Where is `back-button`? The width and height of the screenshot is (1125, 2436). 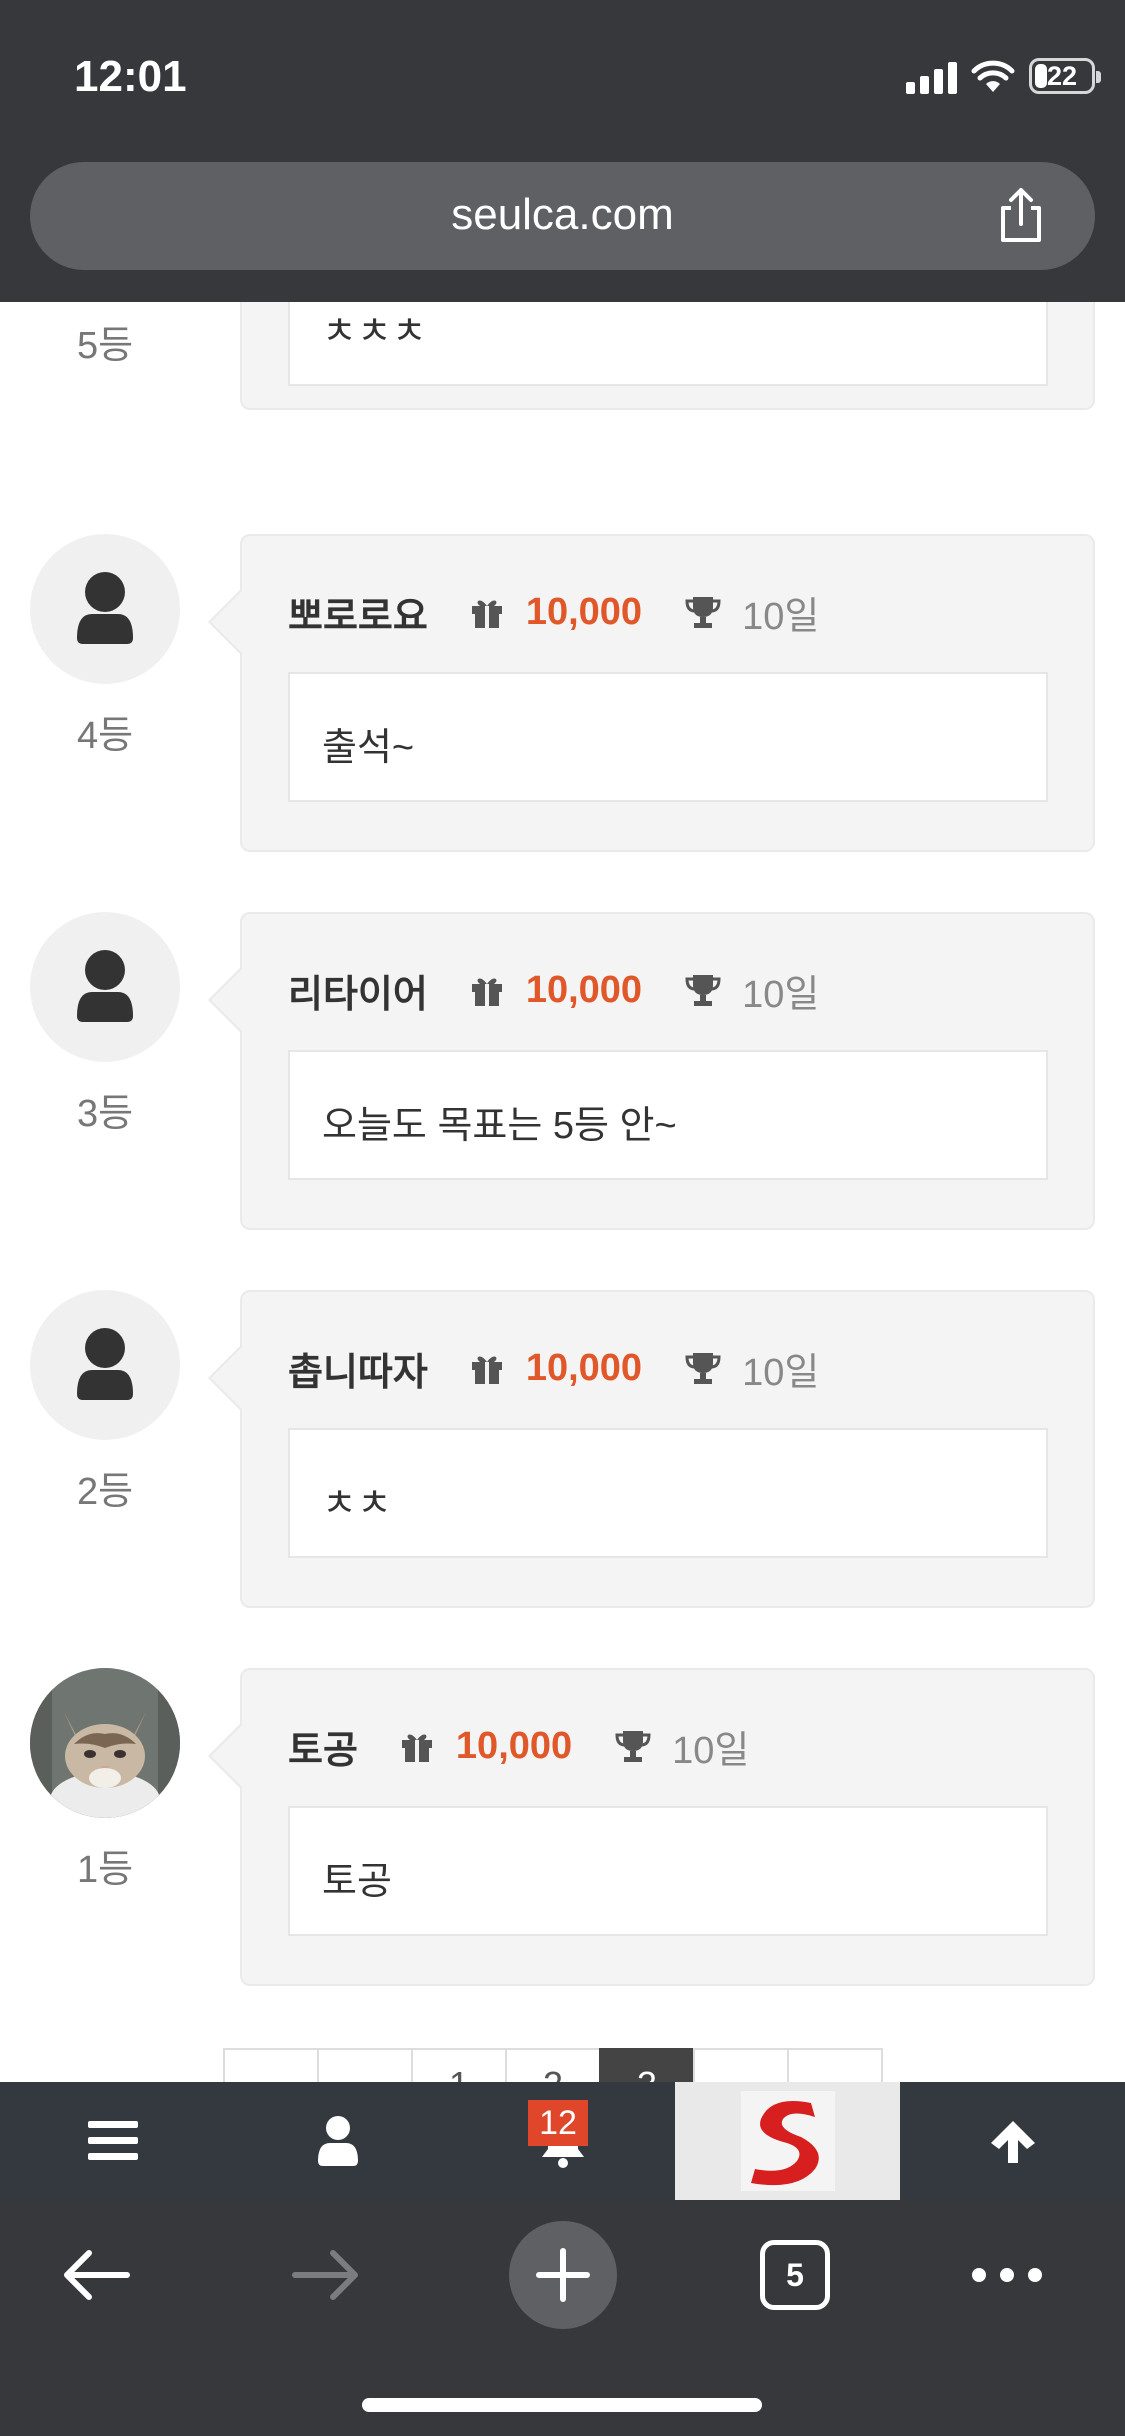 back-button is located at coordinates (95, 2275).